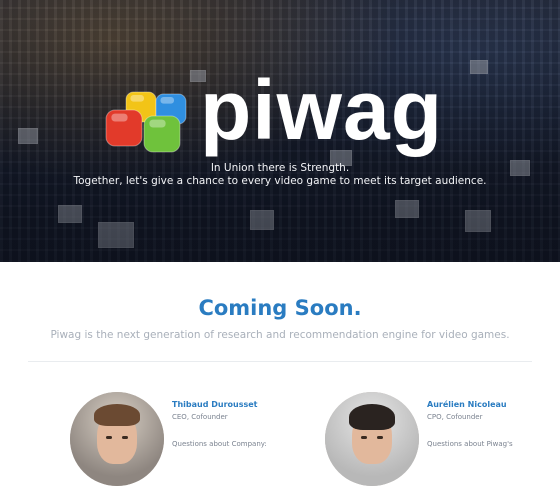 This screenshot has width=560, height=486. Describe the element at coordinates (280, 308) in the screenshot. I see `page-title: Coming Soon.` at that location.